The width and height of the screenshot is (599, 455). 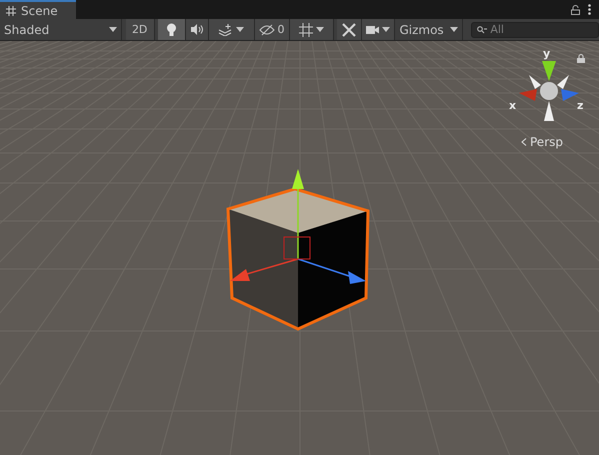 What do you see at coordinates (540, 29) in the screenshot?
I see `search-input: All` at bounding box center [540, 29].